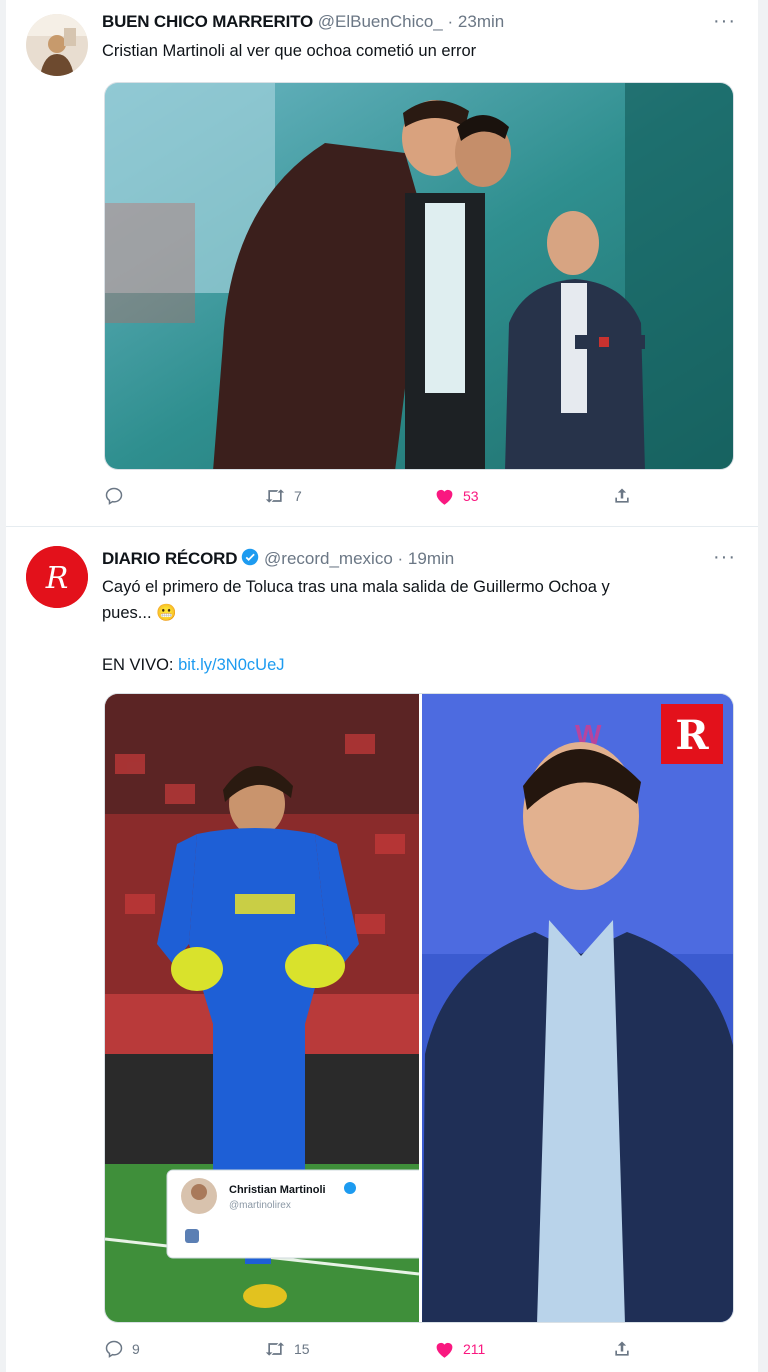  Describe the element at coordinates (166, 613) in the screenshot. I see `grimace-emoji: 😬` at that location.